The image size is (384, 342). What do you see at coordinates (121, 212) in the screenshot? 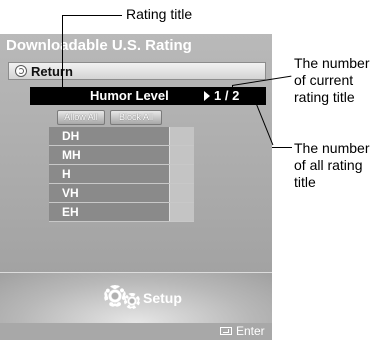
I see `rating-row-eh: EH` at bounding box center [121, 212].